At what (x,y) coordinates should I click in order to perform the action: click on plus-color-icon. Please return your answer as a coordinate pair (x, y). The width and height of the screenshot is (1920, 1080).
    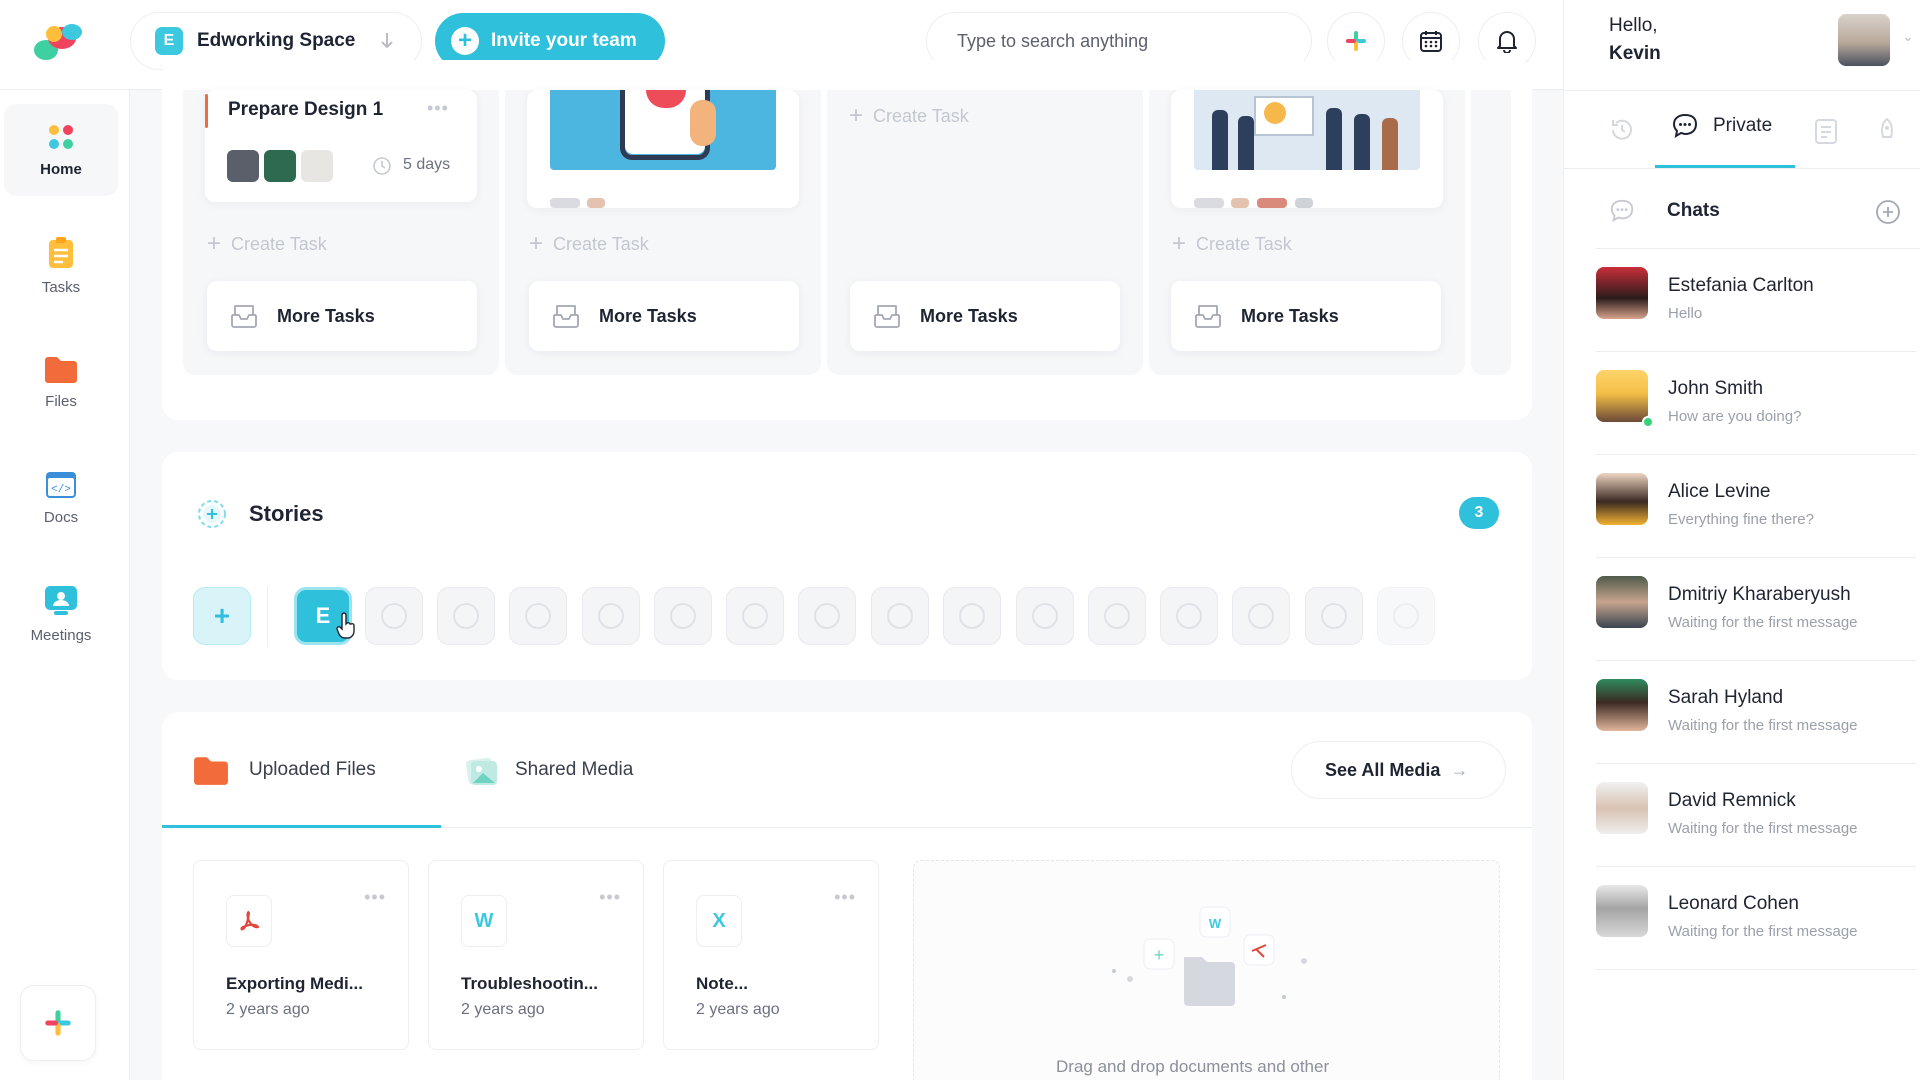
    Looking at the image, I should click on (58, 1023).